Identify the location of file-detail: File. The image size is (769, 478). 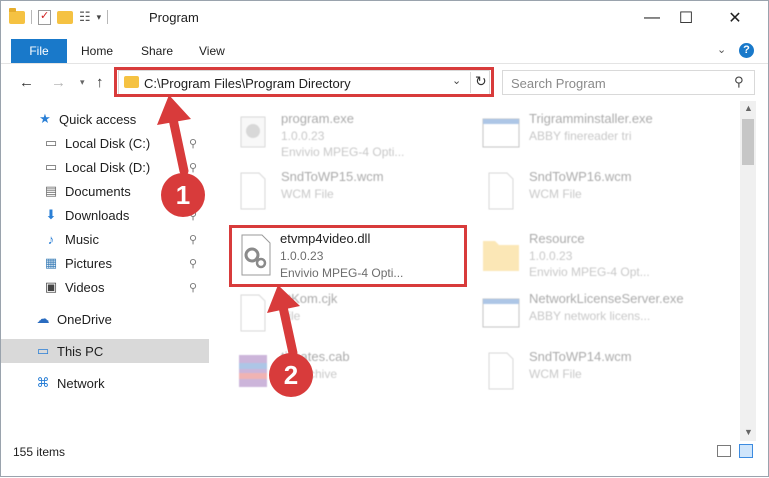
(291, 316).